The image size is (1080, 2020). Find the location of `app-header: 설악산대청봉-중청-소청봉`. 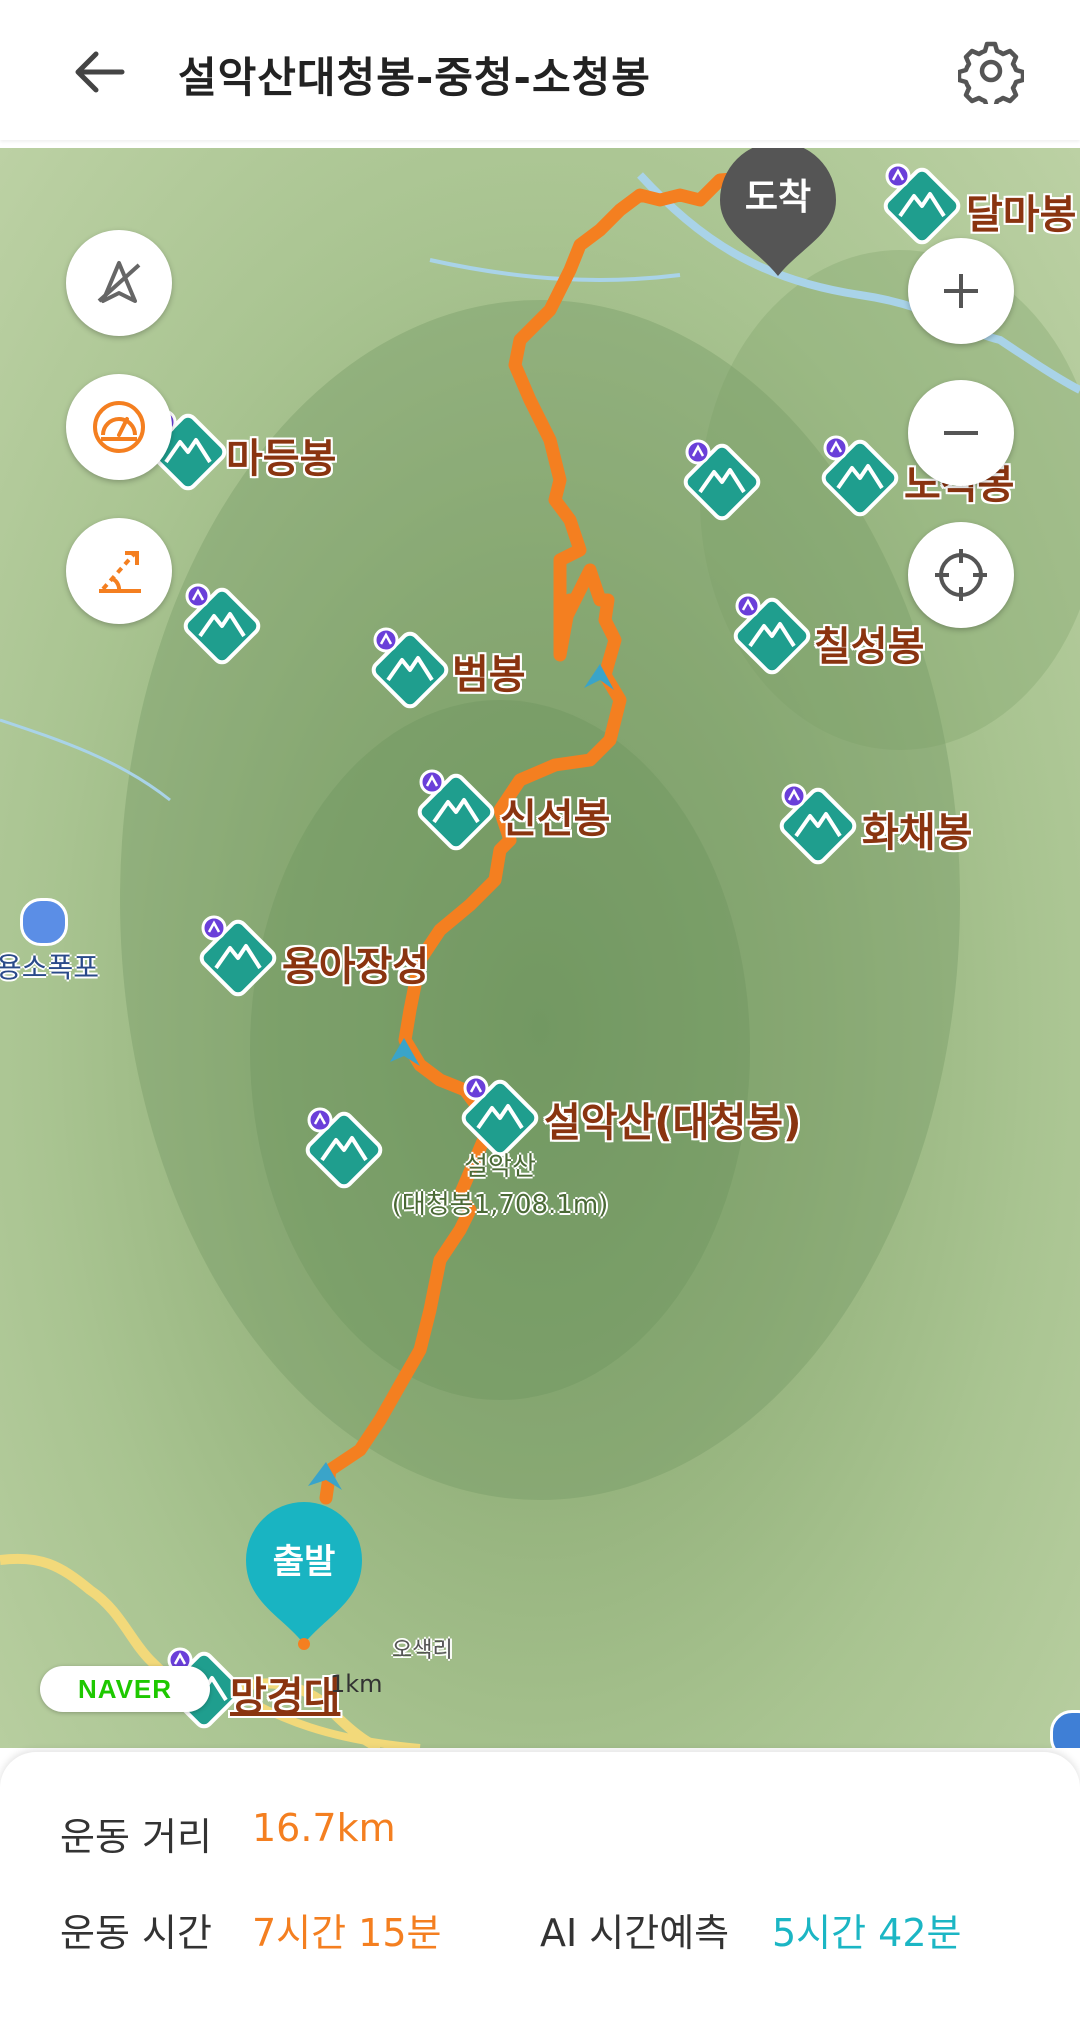

app-header: 설악산대청봉-중청-소청봉 is located at coordinates (540, 70).